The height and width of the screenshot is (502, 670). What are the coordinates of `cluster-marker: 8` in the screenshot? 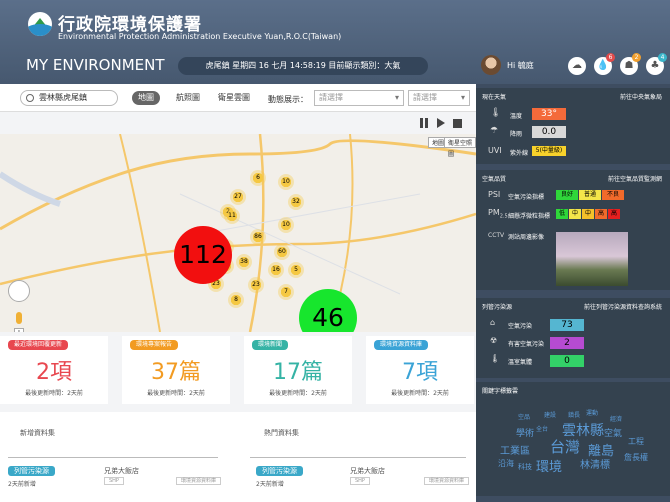 It's located at (236, 300).